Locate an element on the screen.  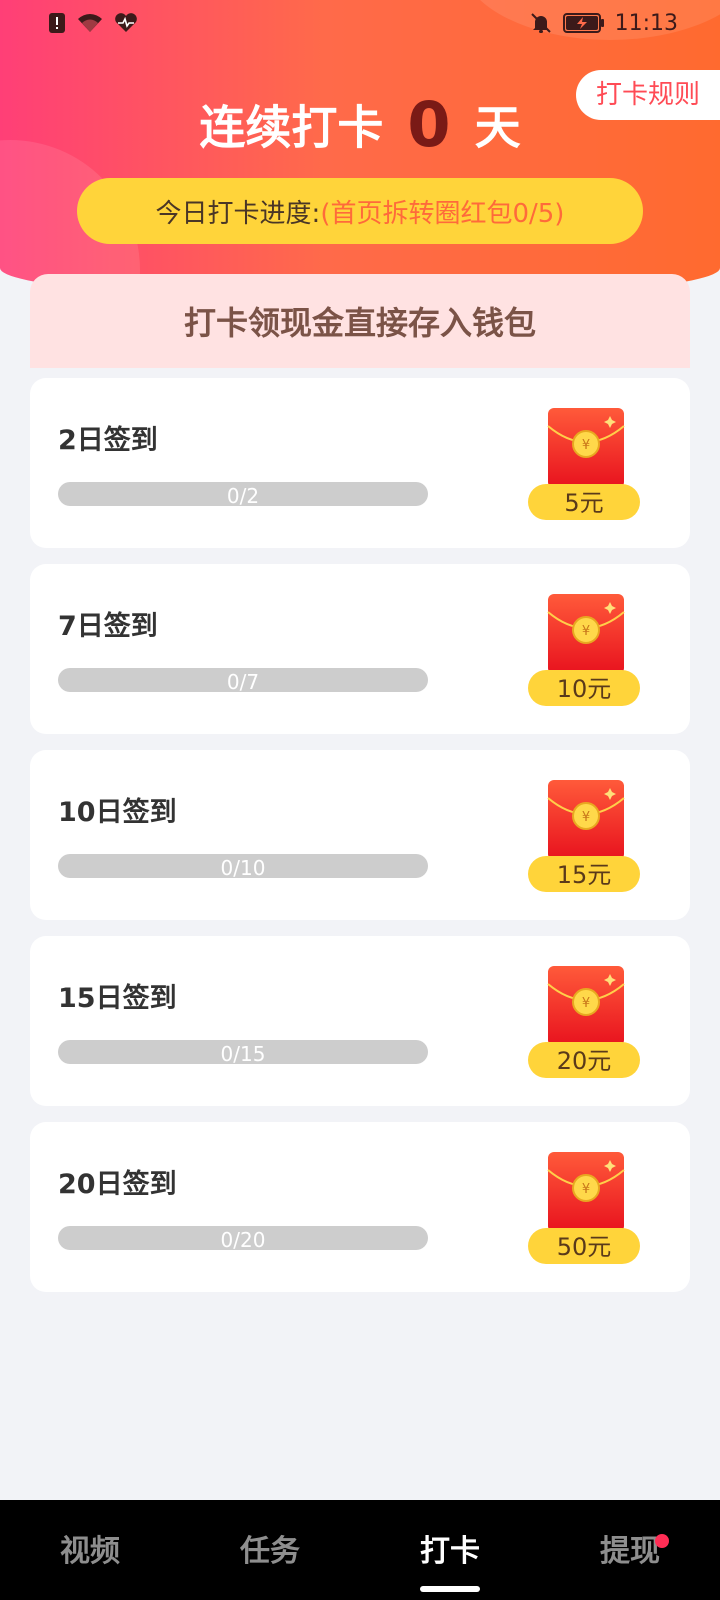
nav-tab-withdraw: 提现 is located at coordinates (630, 1550).